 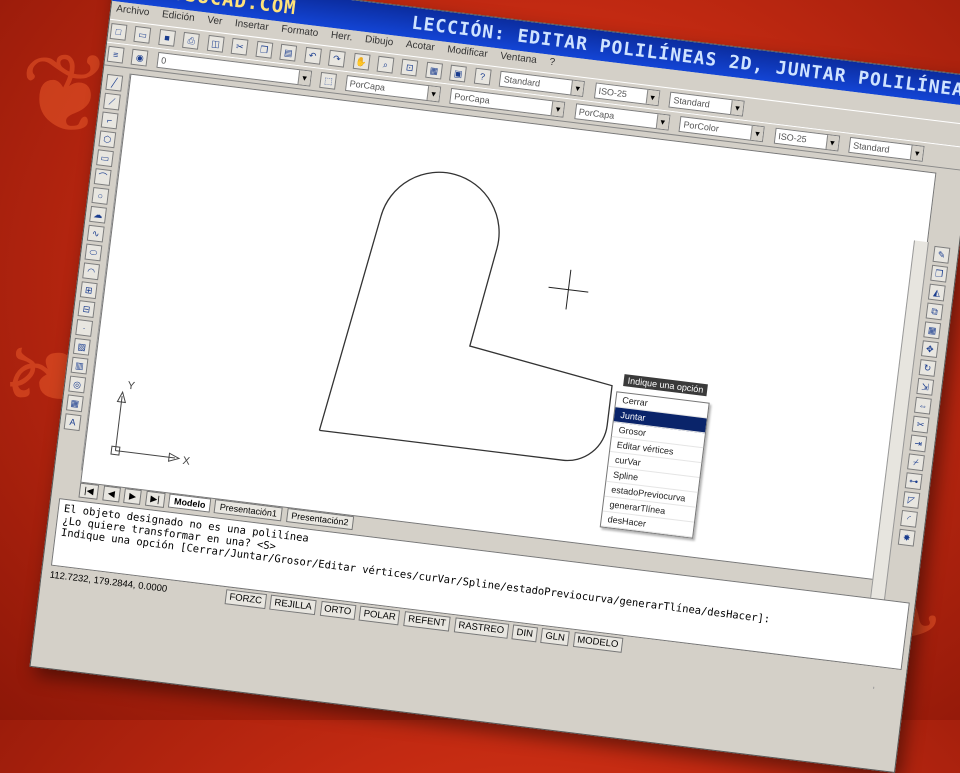 I want to click on point-icon: ·, so click(x=84, y=327).